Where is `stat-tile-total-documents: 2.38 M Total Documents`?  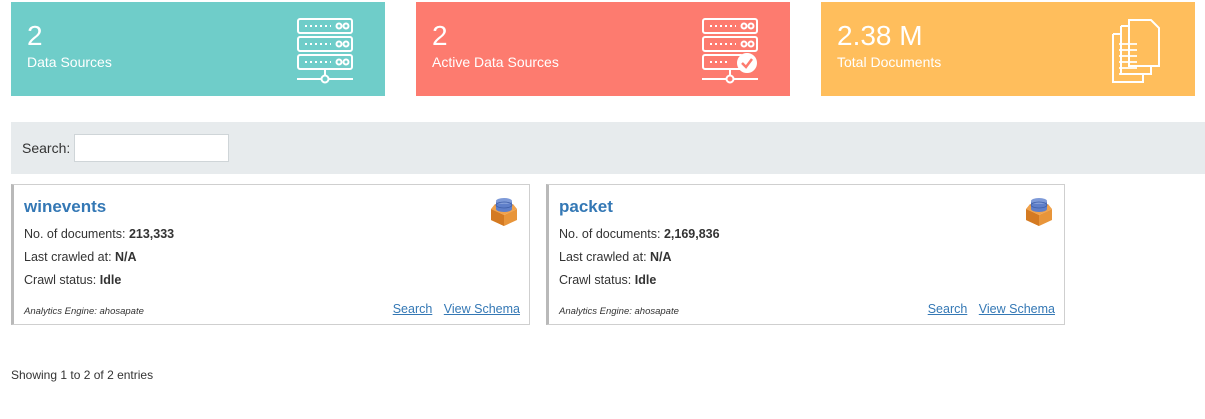 stat-tile-total-documents: 2.38 M Total Documents is located at coordinates (1008, 49).